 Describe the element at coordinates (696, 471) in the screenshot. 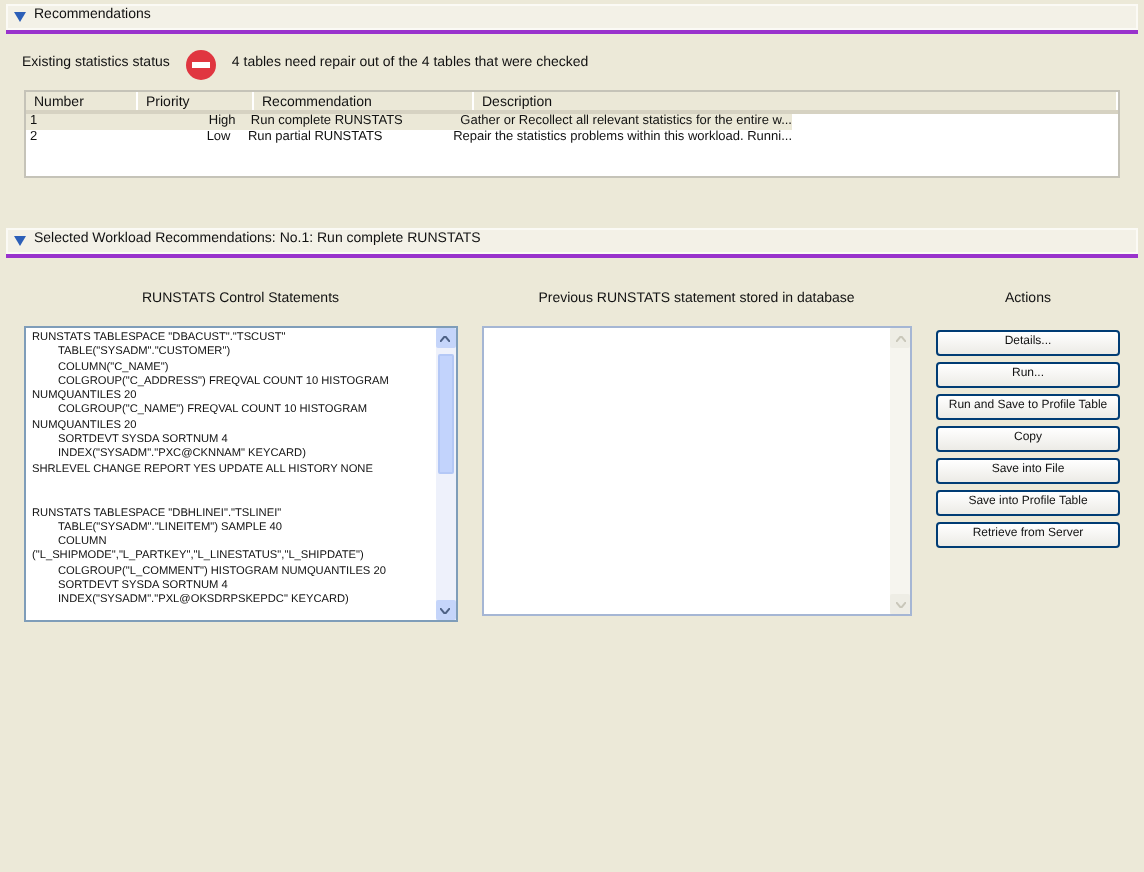

I see `previous-statements-text-area` at that location.